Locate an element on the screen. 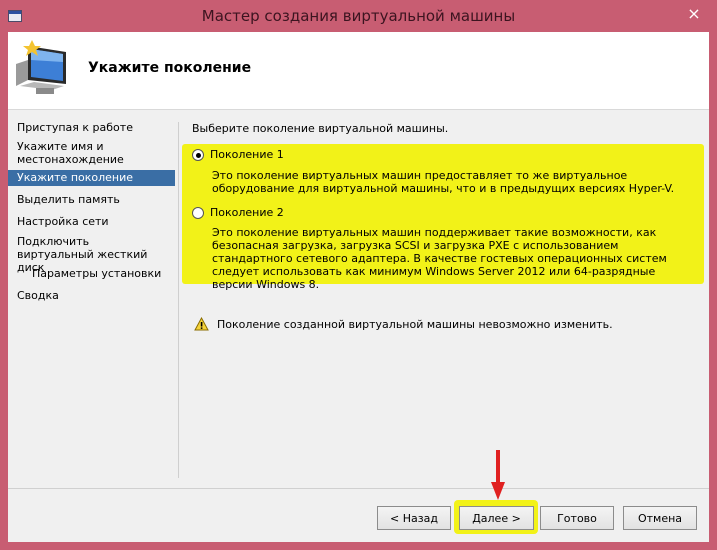  wizard-header: Укажите поколение is located at coordinates (358, 71).